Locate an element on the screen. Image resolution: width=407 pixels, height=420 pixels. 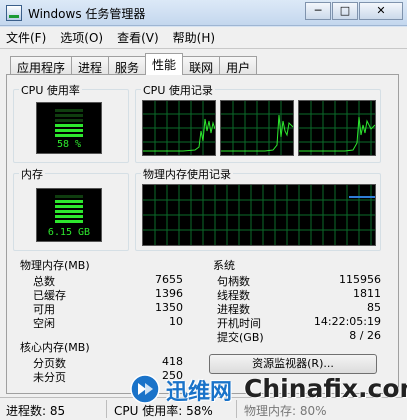
xunwei-logo-icon is located at coordinates (145, 389).